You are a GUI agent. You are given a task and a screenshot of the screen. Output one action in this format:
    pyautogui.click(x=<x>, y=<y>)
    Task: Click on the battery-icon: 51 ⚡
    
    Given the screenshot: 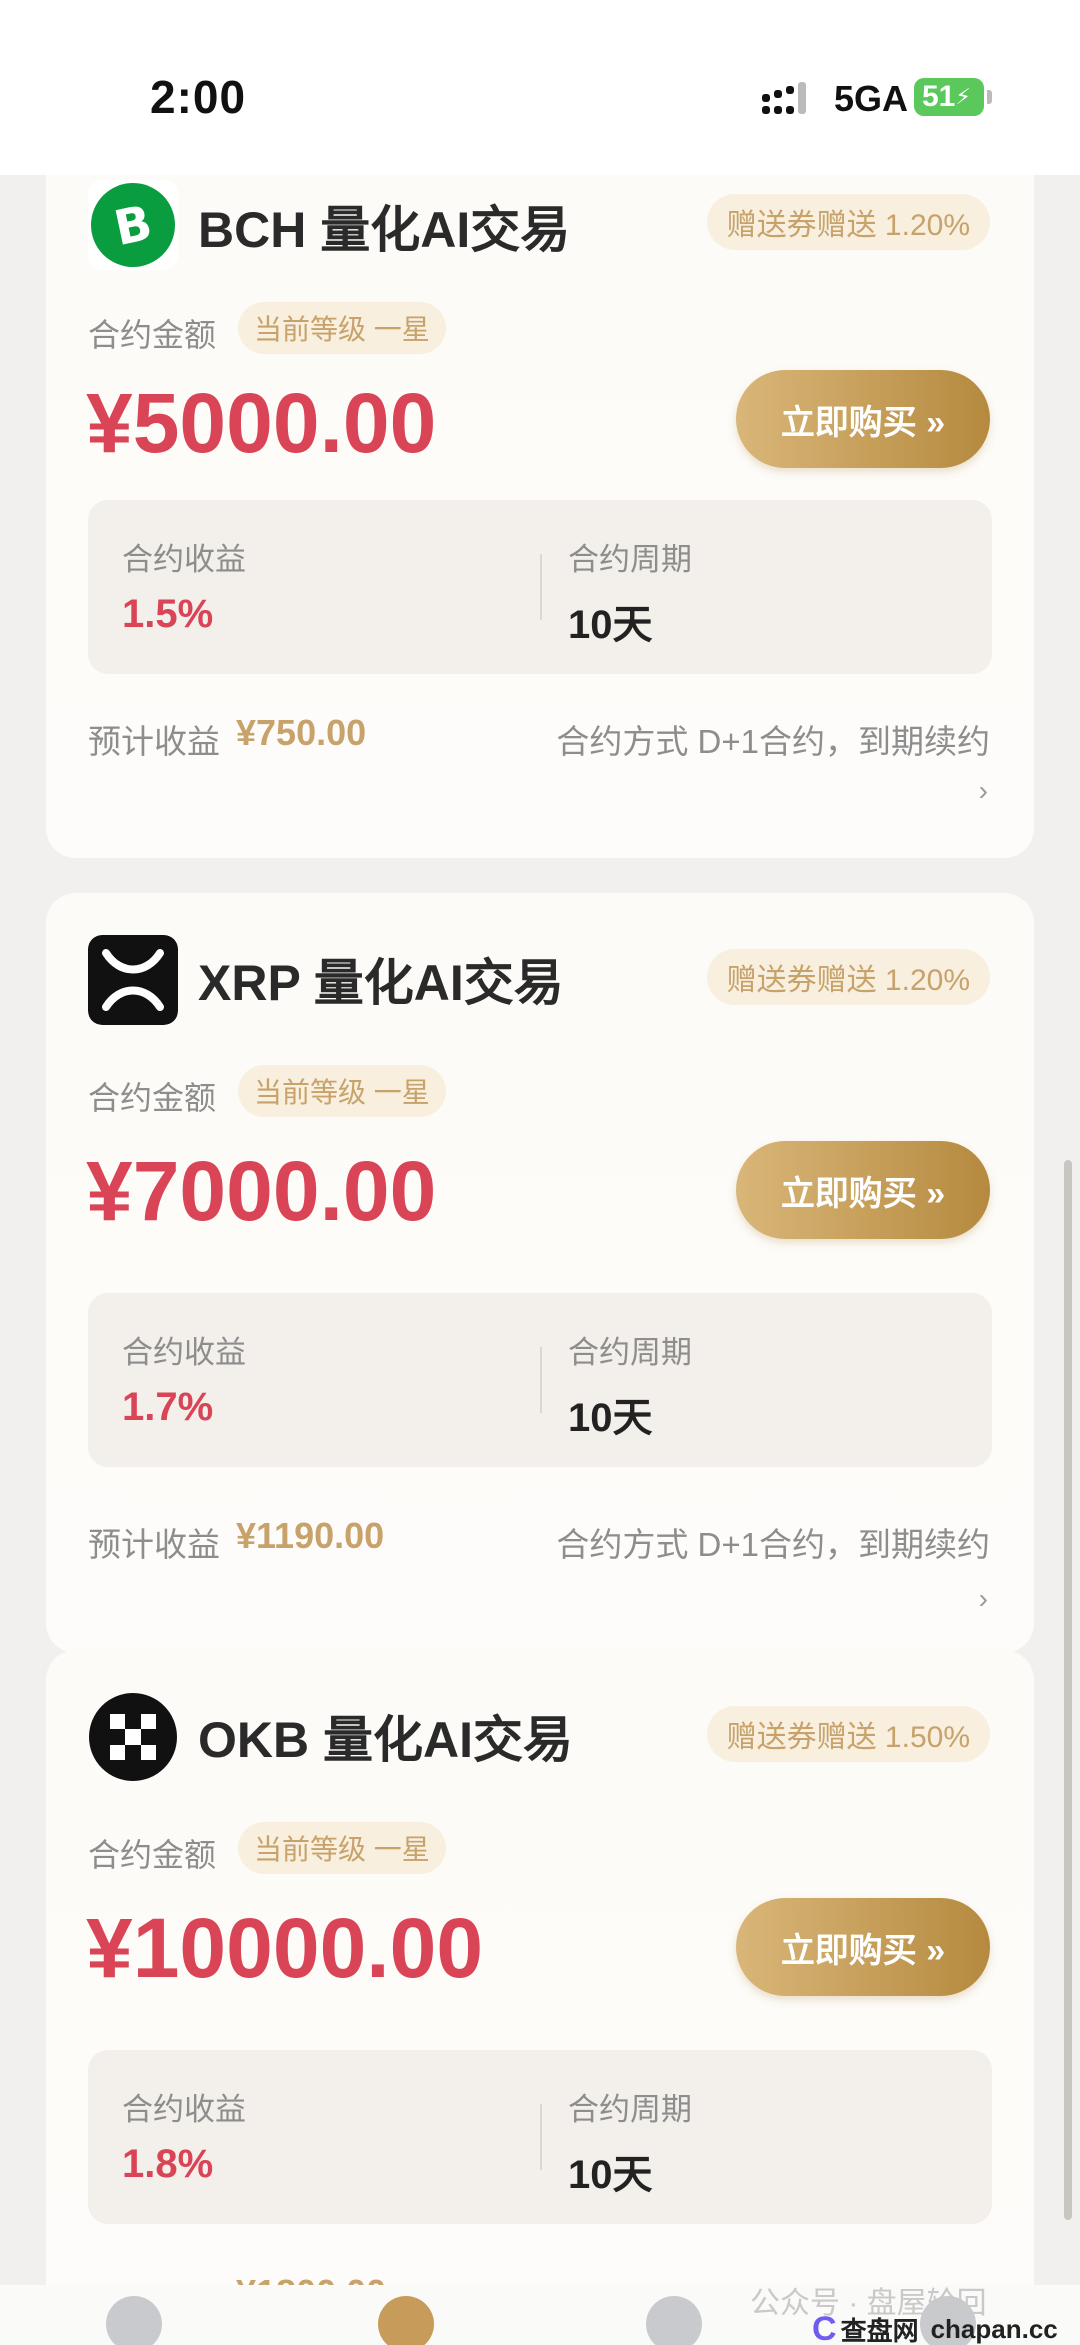 What is the action you would take?
    pyautogui.click(x=953, y=97)
    